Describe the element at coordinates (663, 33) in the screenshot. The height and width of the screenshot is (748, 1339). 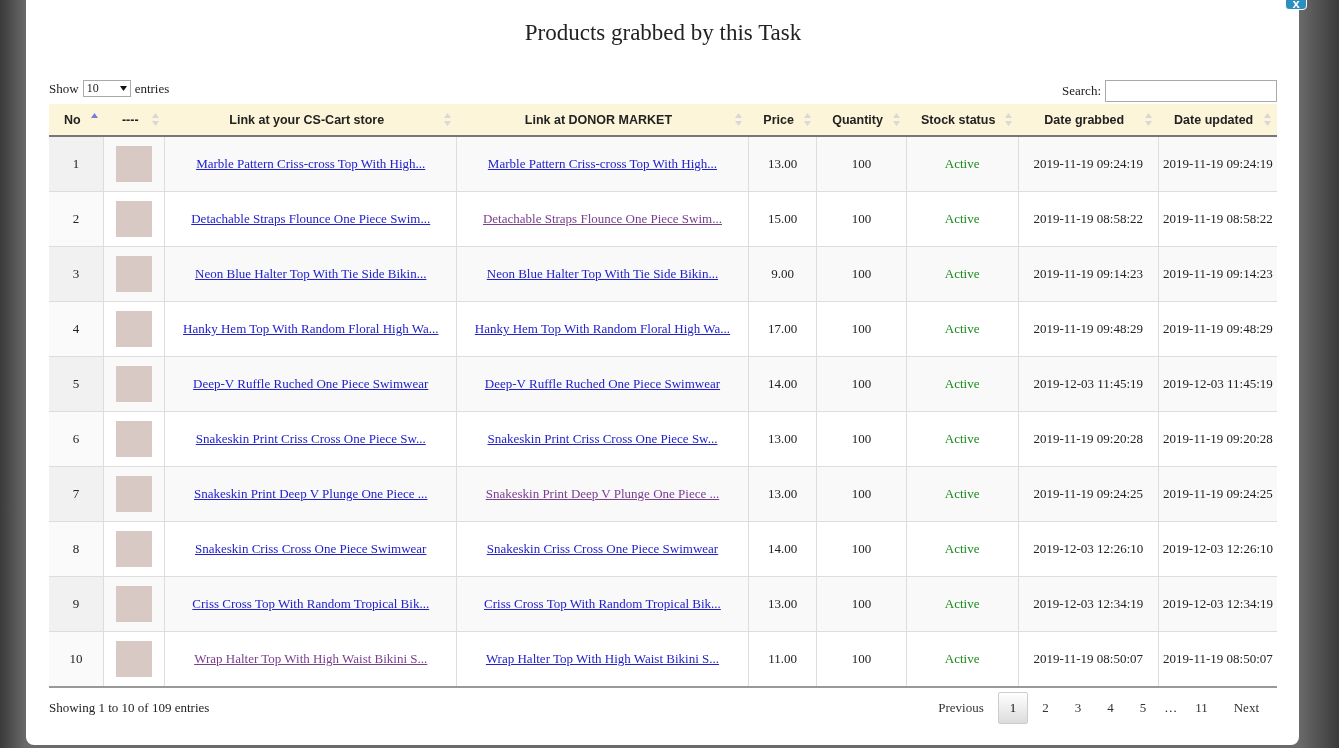
I see `dialog-title: Products grabbed by this Task` at that location.